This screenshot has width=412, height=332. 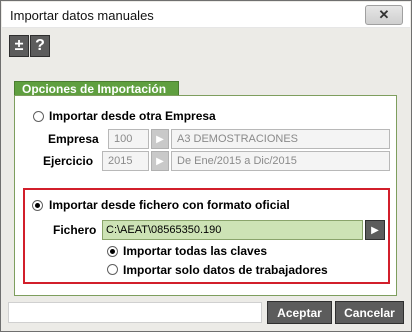 I want to click on section-tab-import-options: Opciones de Importación, so click(x=96, y=88).